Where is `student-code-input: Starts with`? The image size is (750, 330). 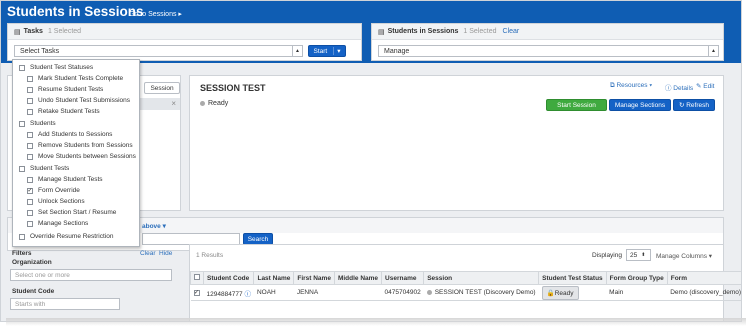
student-code-input: Starts with is located at coordinates (65, 304).